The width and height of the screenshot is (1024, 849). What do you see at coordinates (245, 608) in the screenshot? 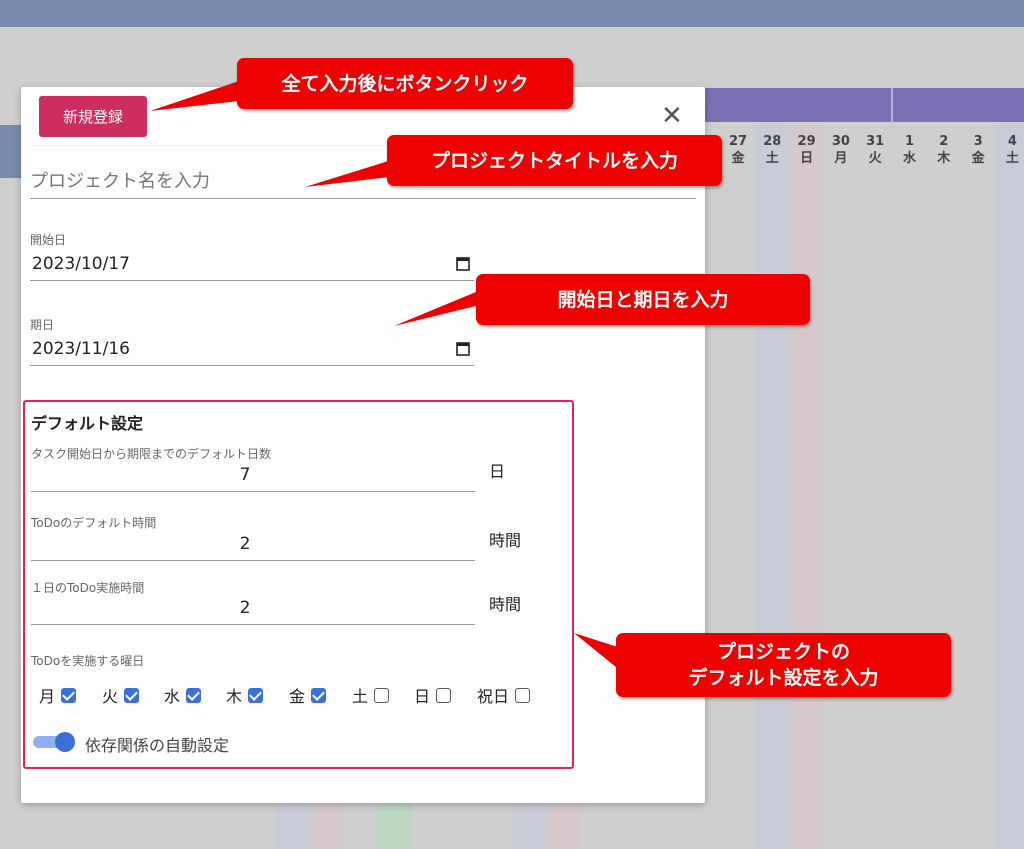
I see `daily-time-value: 2` at bounding box center [245, 608].